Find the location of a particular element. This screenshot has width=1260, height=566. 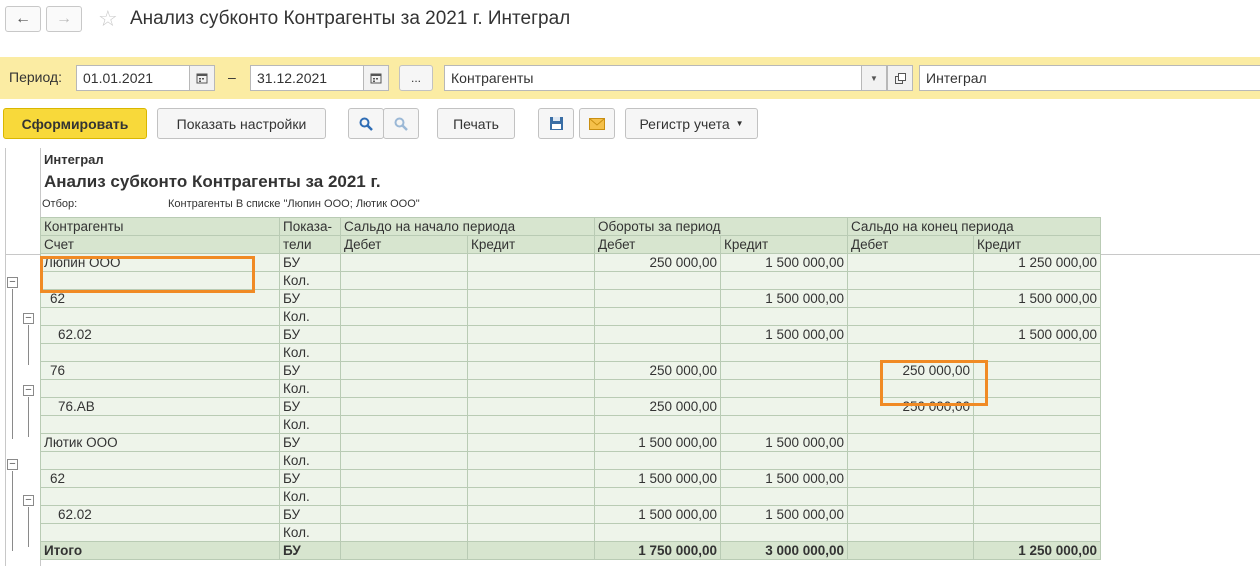

date-from-calendar-button is located at coordinates (202, 78).